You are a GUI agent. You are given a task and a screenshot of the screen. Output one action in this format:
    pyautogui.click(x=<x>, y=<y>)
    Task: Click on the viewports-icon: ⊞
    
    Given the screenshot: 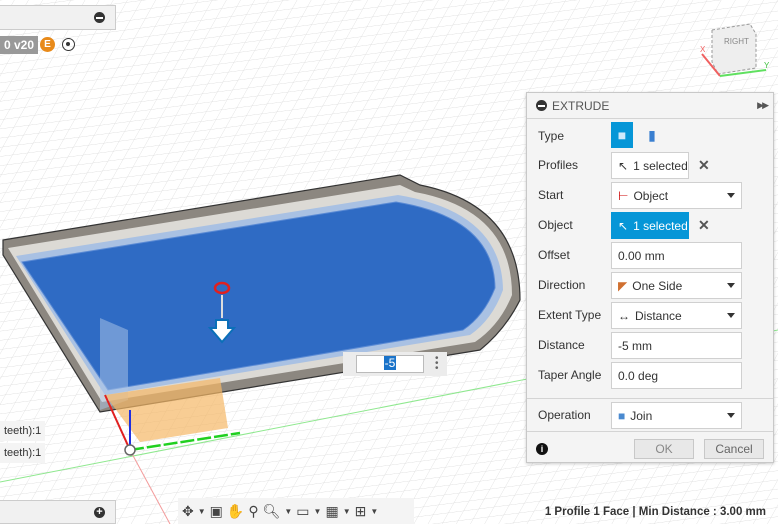 What is the action you would take?
    pyautogui.click(x=361, y=511)
    